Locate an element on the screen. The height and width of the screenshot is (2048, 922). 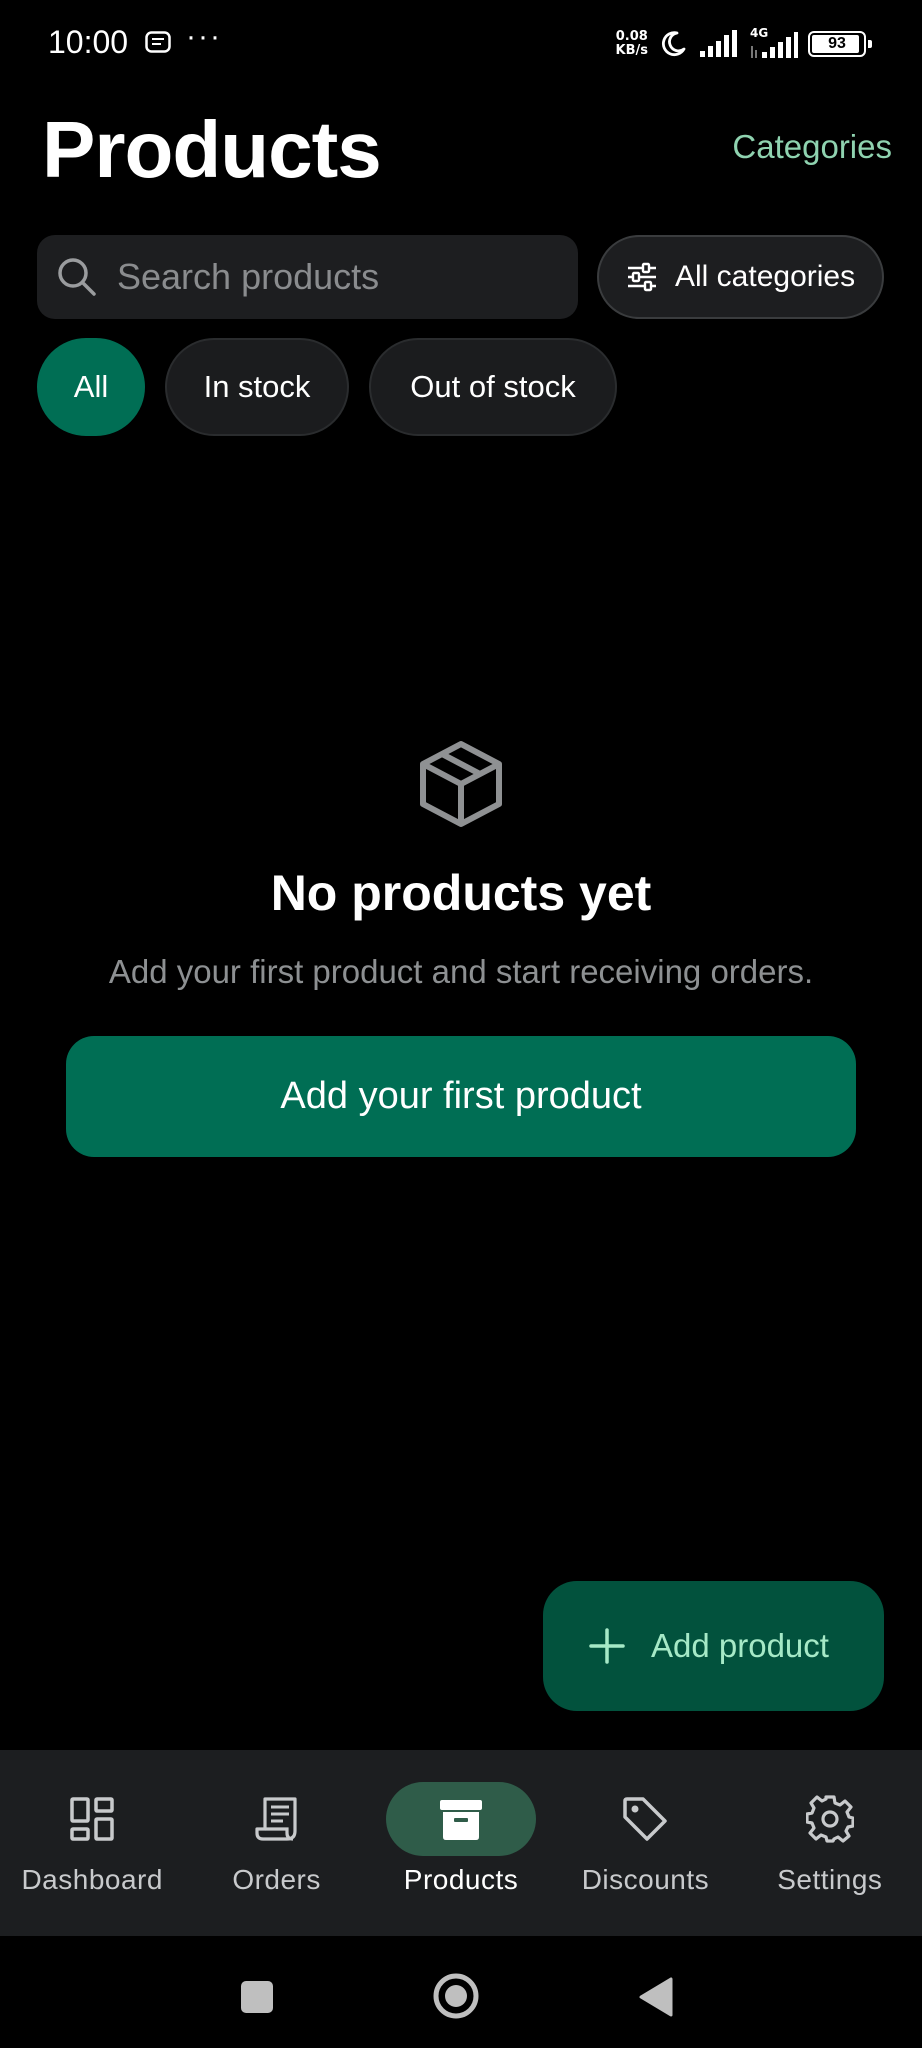
archive-box-icon is located at coordinates (461, 1820).